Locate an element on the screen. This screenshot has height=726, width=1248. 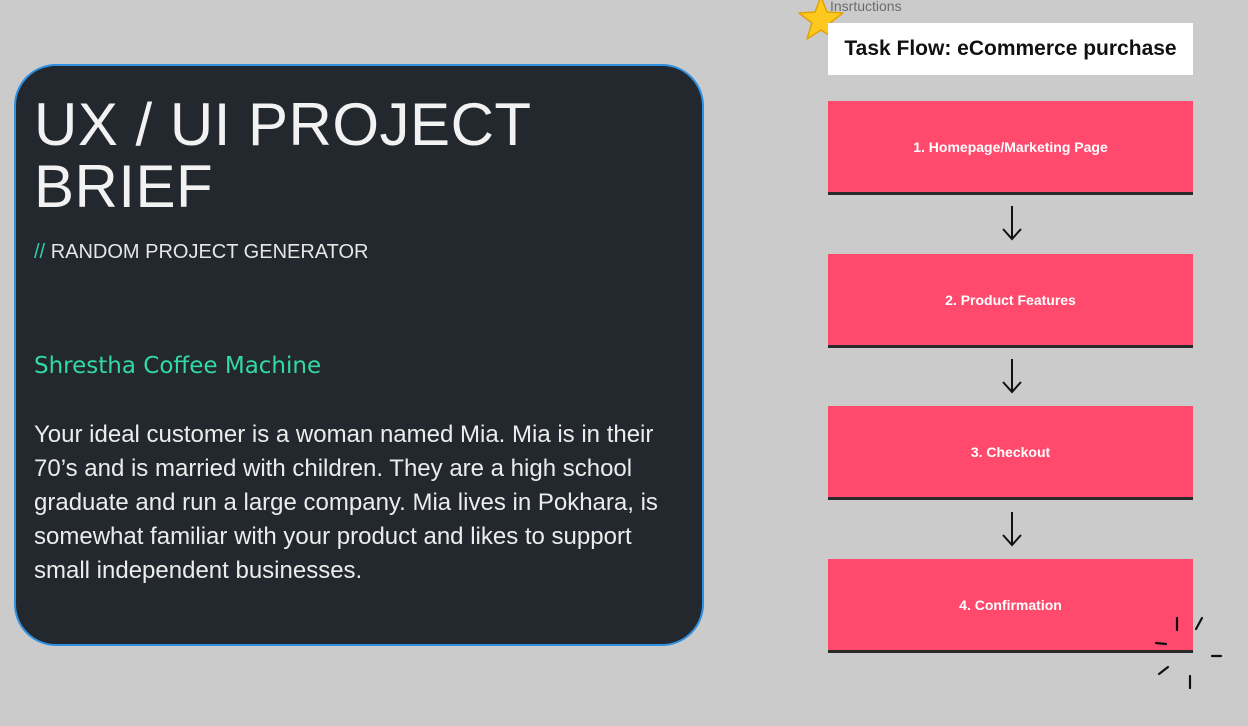
sparkle-icon is located at coordinates (1188, 653).